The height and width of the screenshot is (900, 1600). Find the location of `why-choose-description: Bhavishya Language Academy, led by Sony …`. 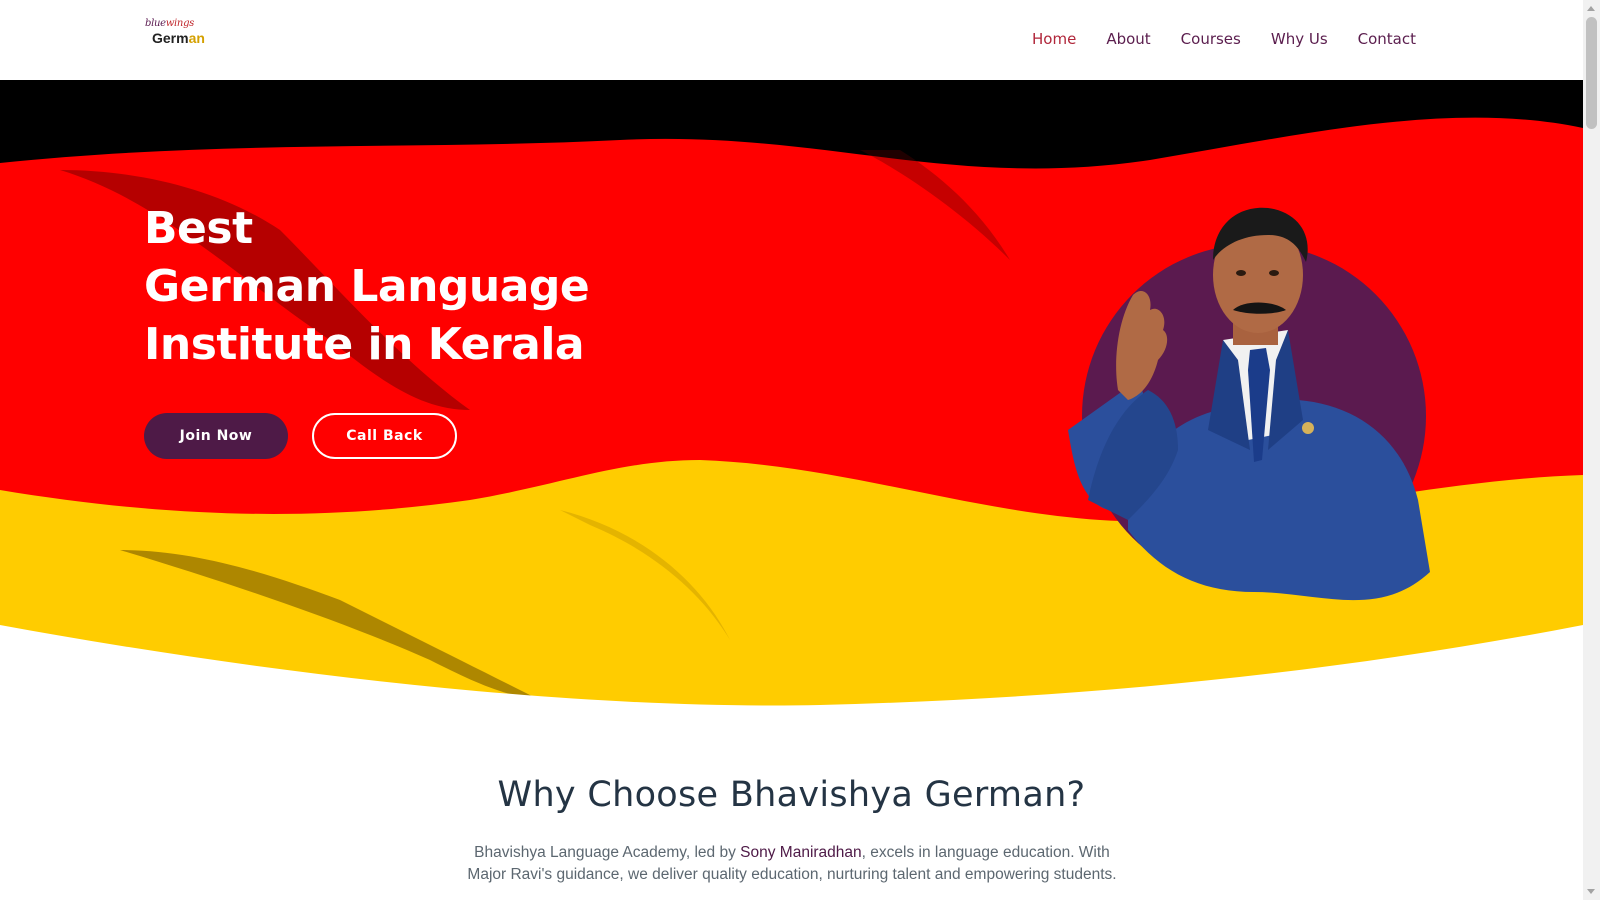

why-choose-description: Bhavishya Language Academy, led by Sony … is located at coordinates (792, 864).